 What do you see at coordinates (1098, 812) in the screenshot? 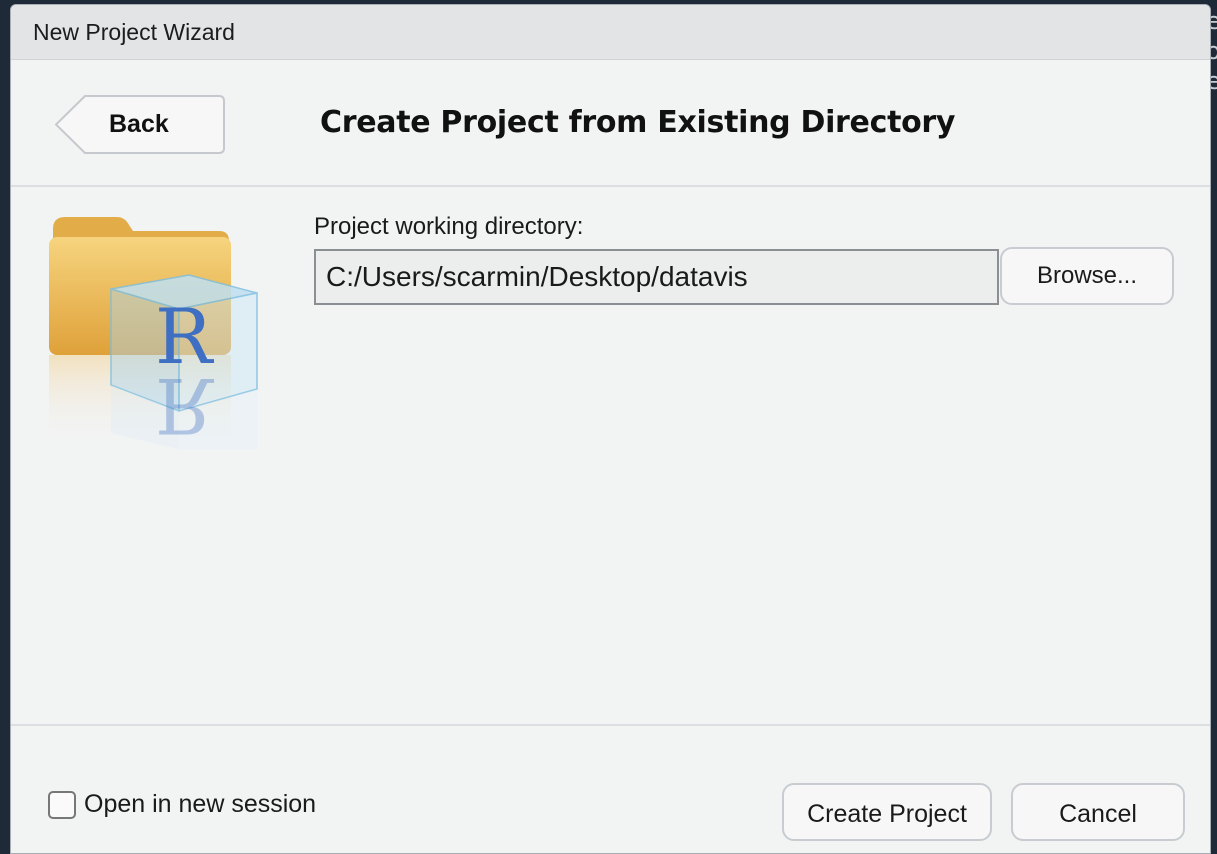
I see `cancel-button: Cancel` at bounding box center [1098, 812].